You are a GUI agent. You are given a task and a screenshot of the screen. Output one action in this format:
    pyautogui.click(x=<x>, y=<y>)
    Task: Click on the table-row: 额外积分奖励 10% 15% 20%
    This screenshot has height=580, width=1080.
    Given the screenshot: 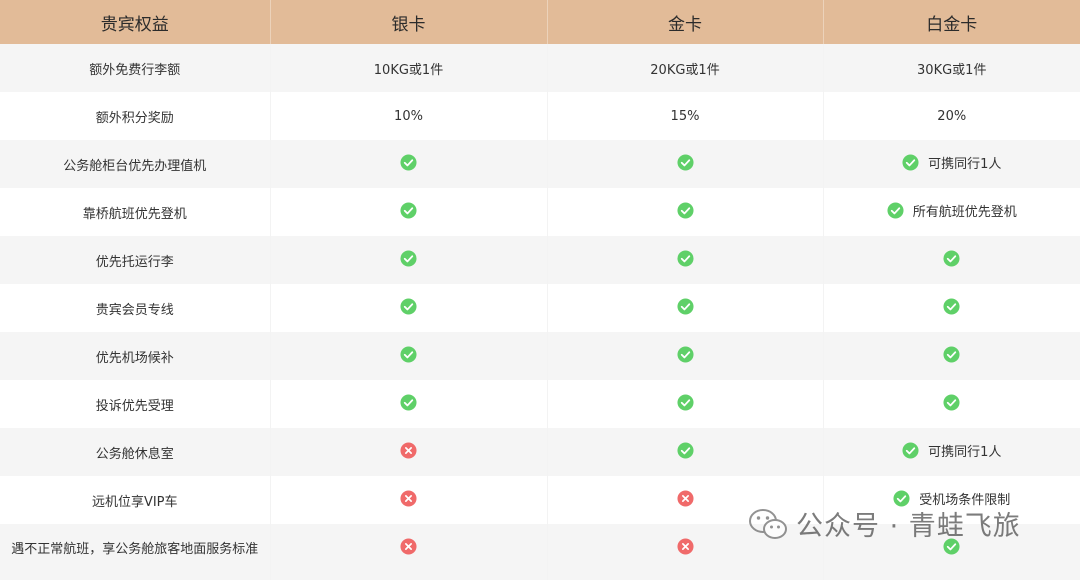 What is the action you would take?
    pyautogui.click(x=540, y=116)
    